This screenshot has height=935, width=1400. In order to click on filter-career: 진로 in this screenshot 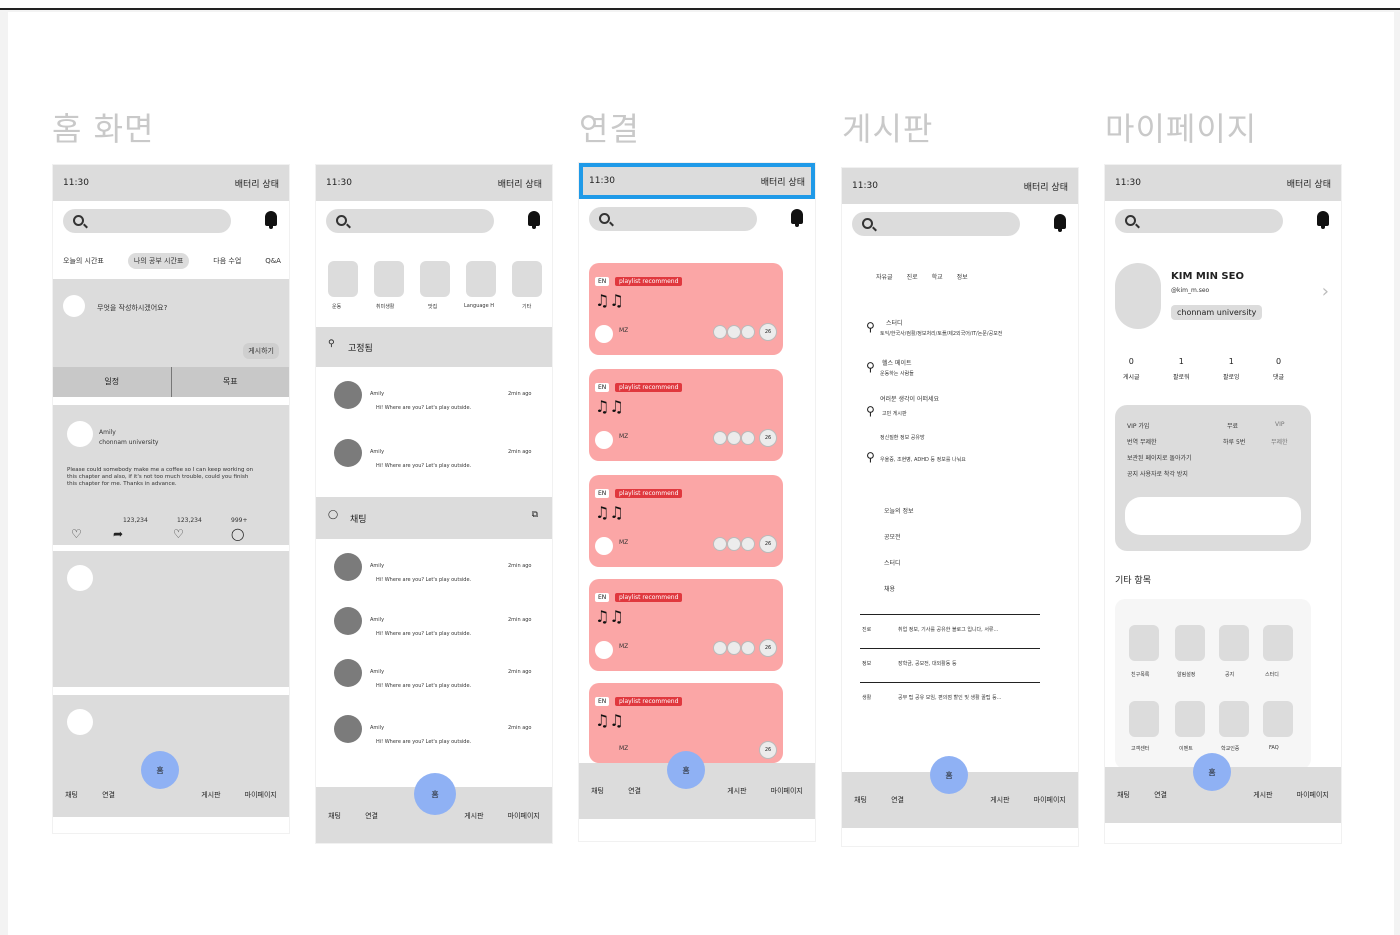, I will do `click(912, 276)`.